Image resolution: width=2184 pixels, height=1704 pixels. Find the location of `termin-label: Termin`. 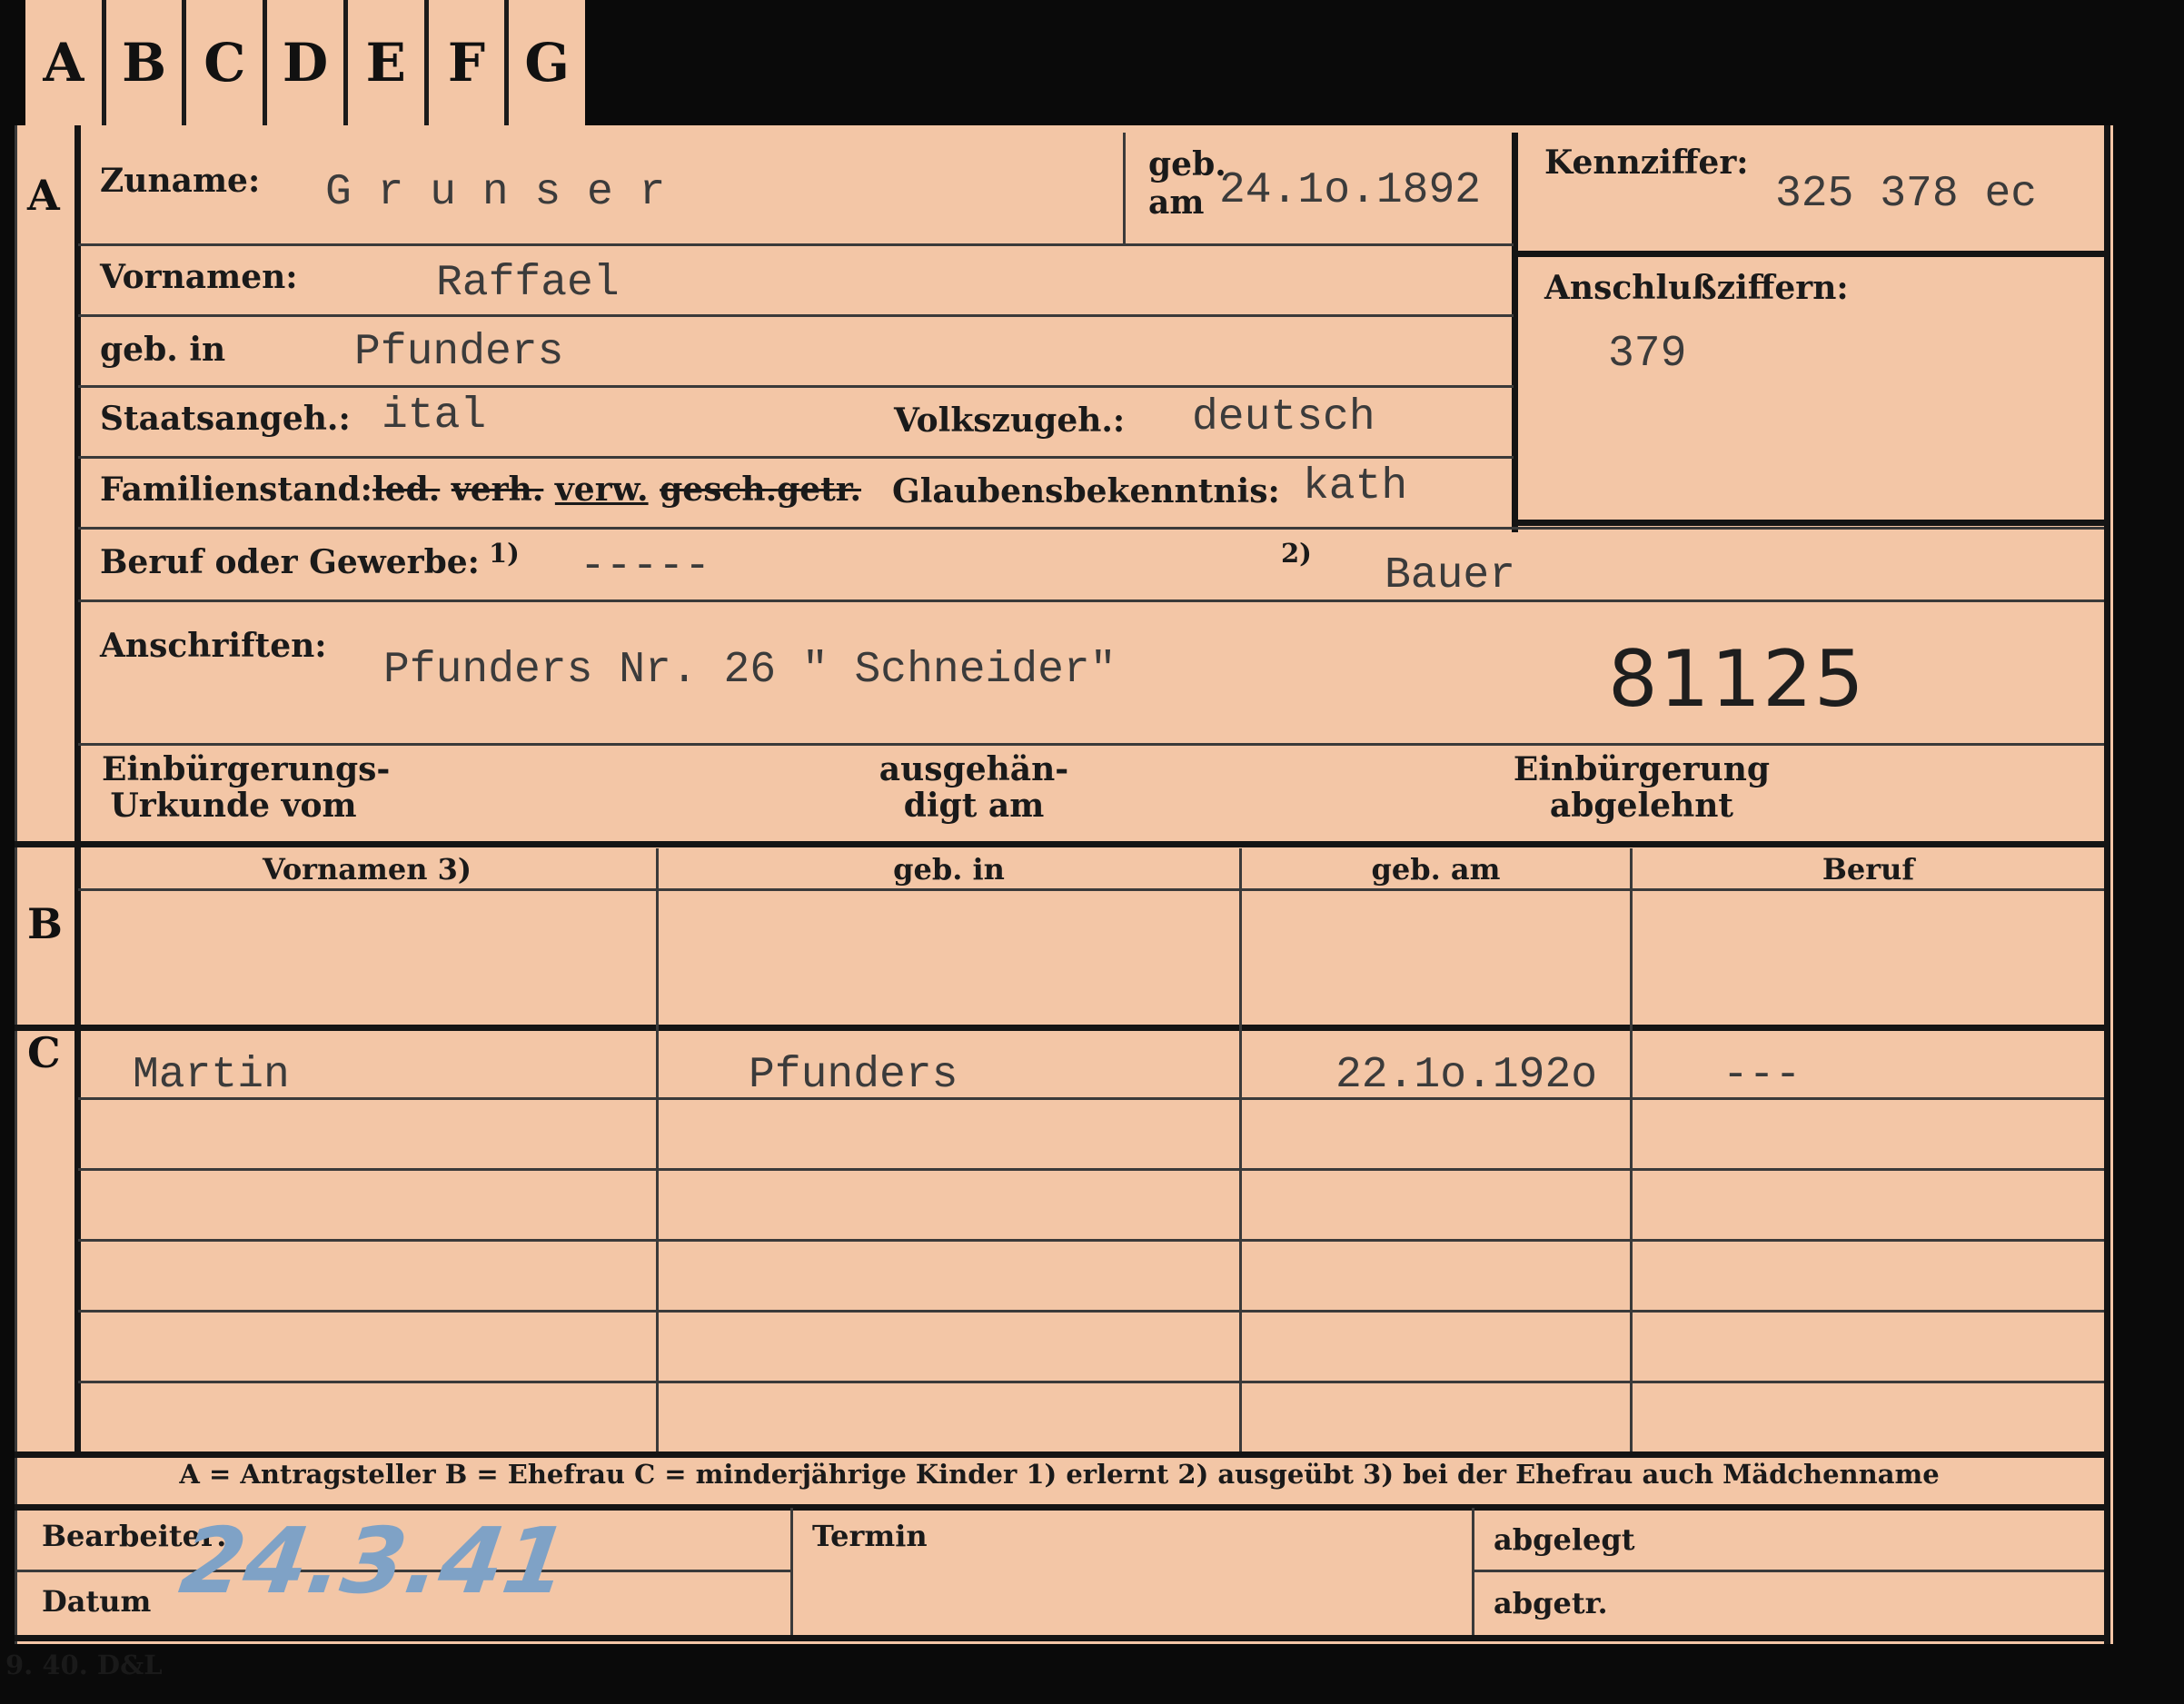

termin-label: Termin is located at coordinates (870, 1536).